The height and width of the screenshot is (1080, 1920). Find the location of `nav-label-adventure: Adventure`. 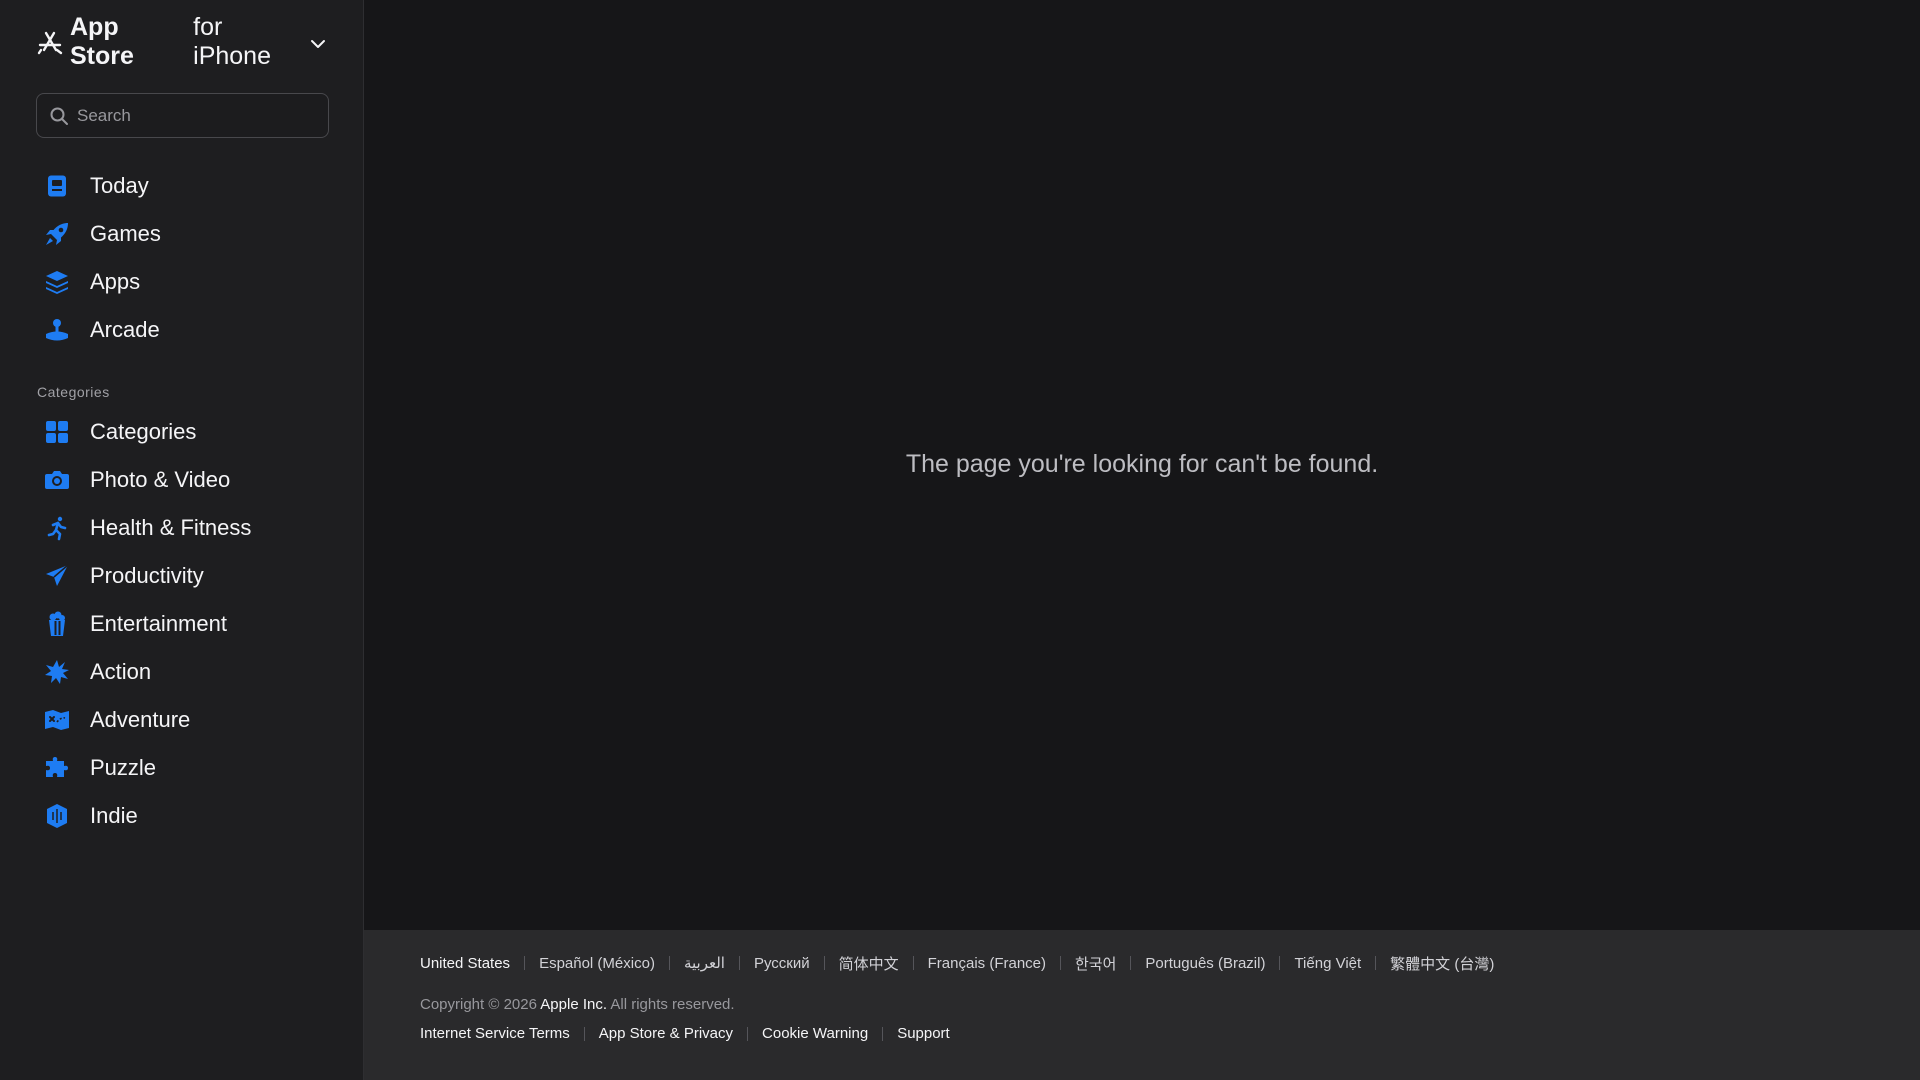

nav-label-adventure: Adventure is located at coordinates (140, 719).